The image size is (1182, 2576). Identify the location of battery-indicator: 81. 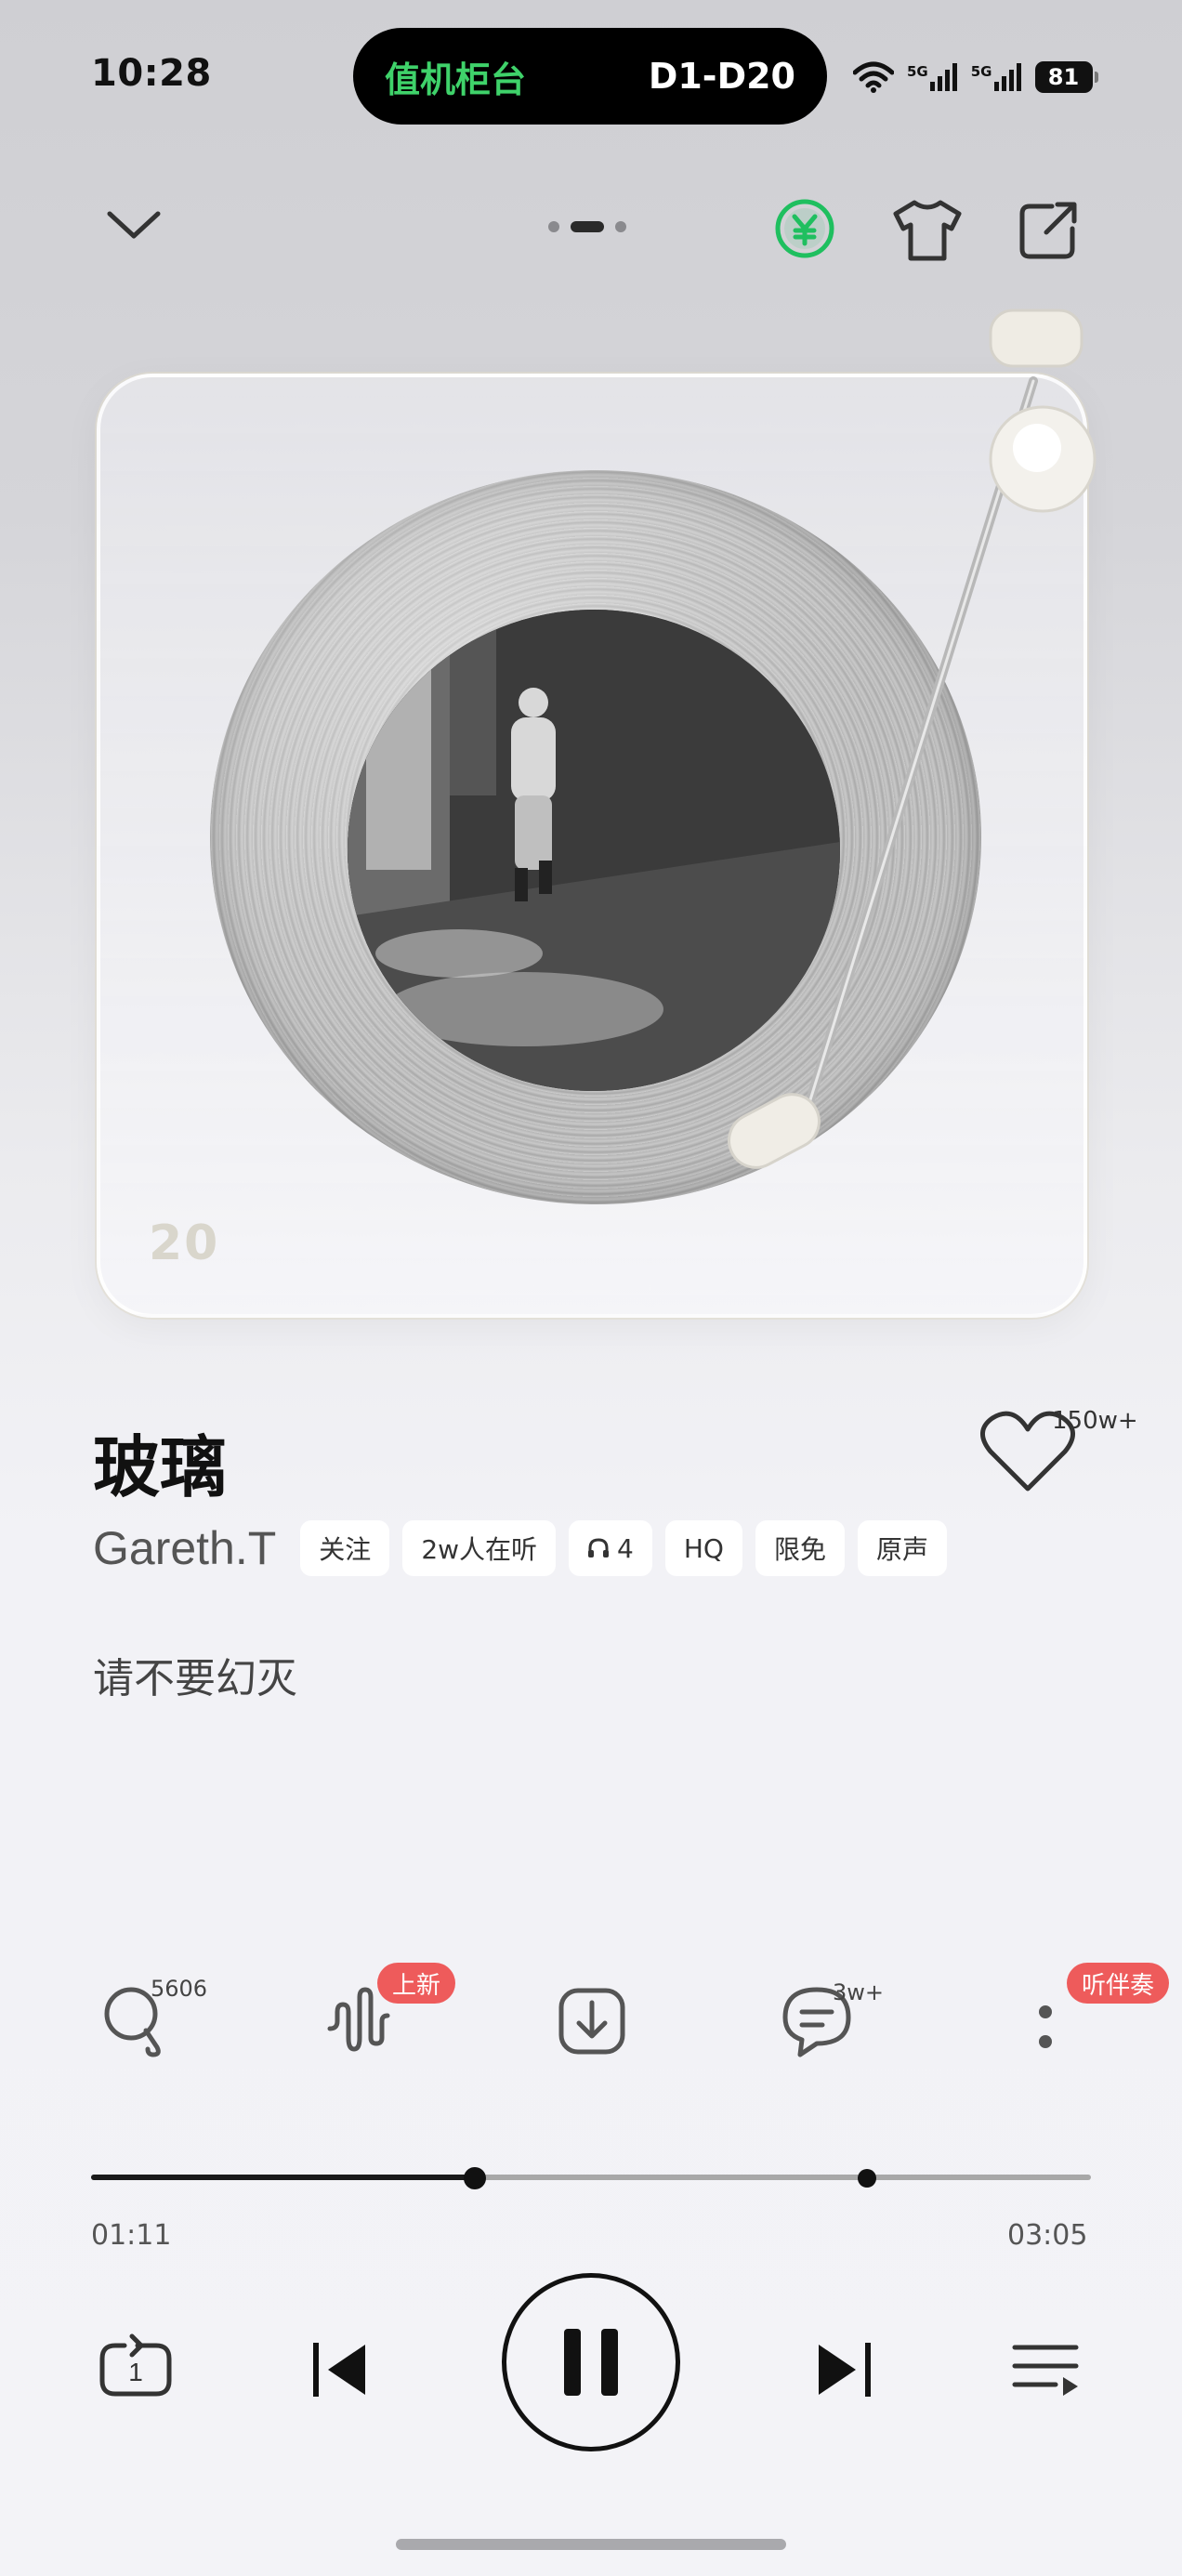
(1066, 77).